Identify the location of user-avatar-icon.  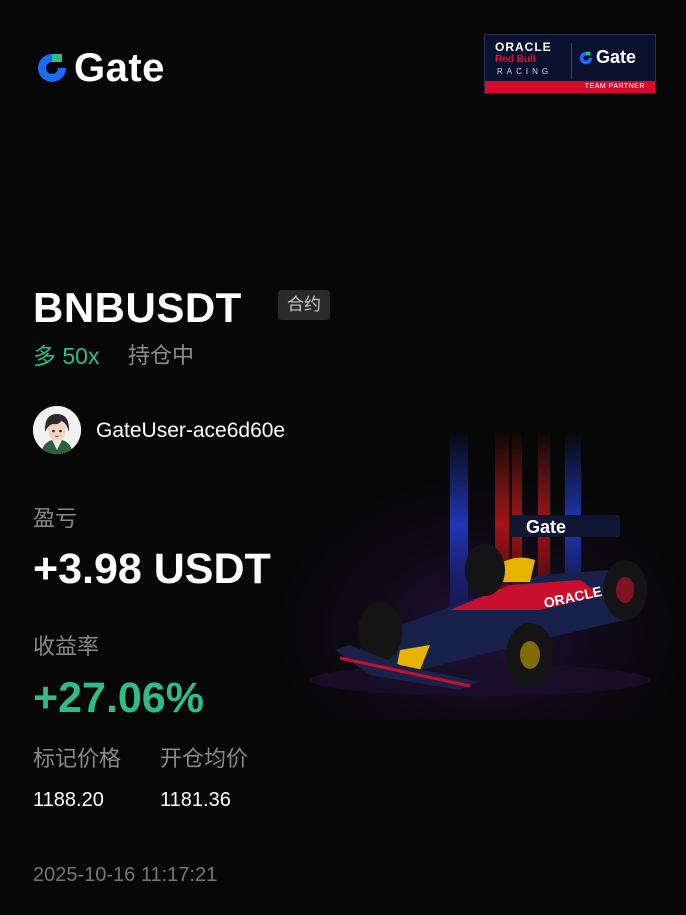
(57, 430).